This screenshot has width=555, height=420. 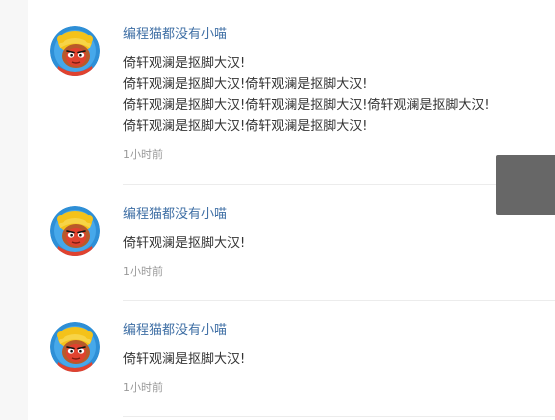 I want to click on side-float-button, so click(x=525, y=185).